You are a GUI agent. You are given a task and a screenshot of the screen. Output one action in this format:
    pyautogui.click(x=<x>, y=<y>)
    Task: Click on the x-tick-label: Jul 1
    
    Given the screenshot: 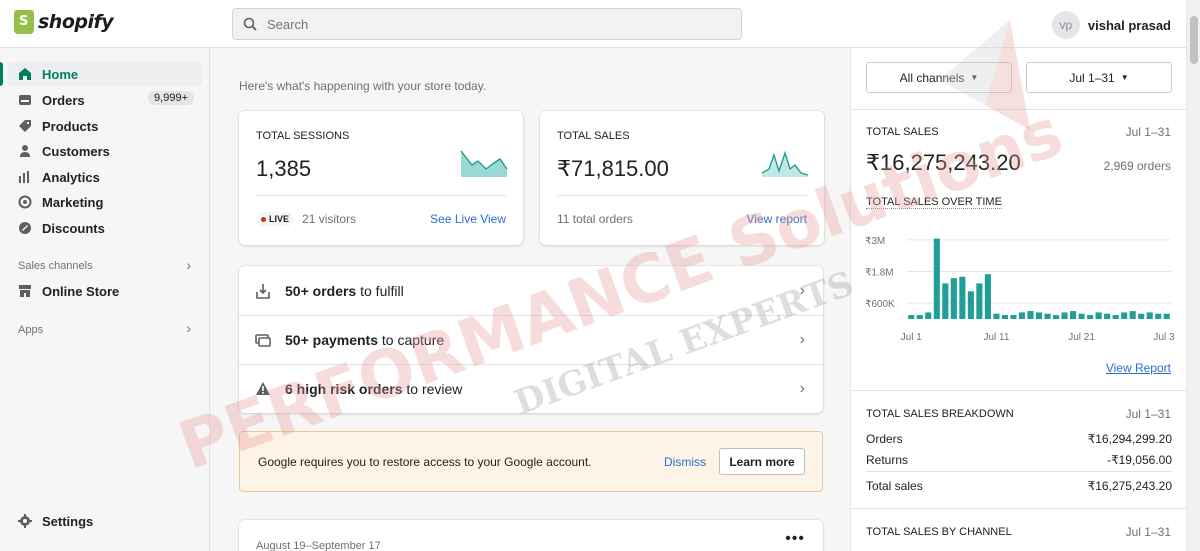 What is the action you would take?
    pyautogui.click(x=912, y=337)
    